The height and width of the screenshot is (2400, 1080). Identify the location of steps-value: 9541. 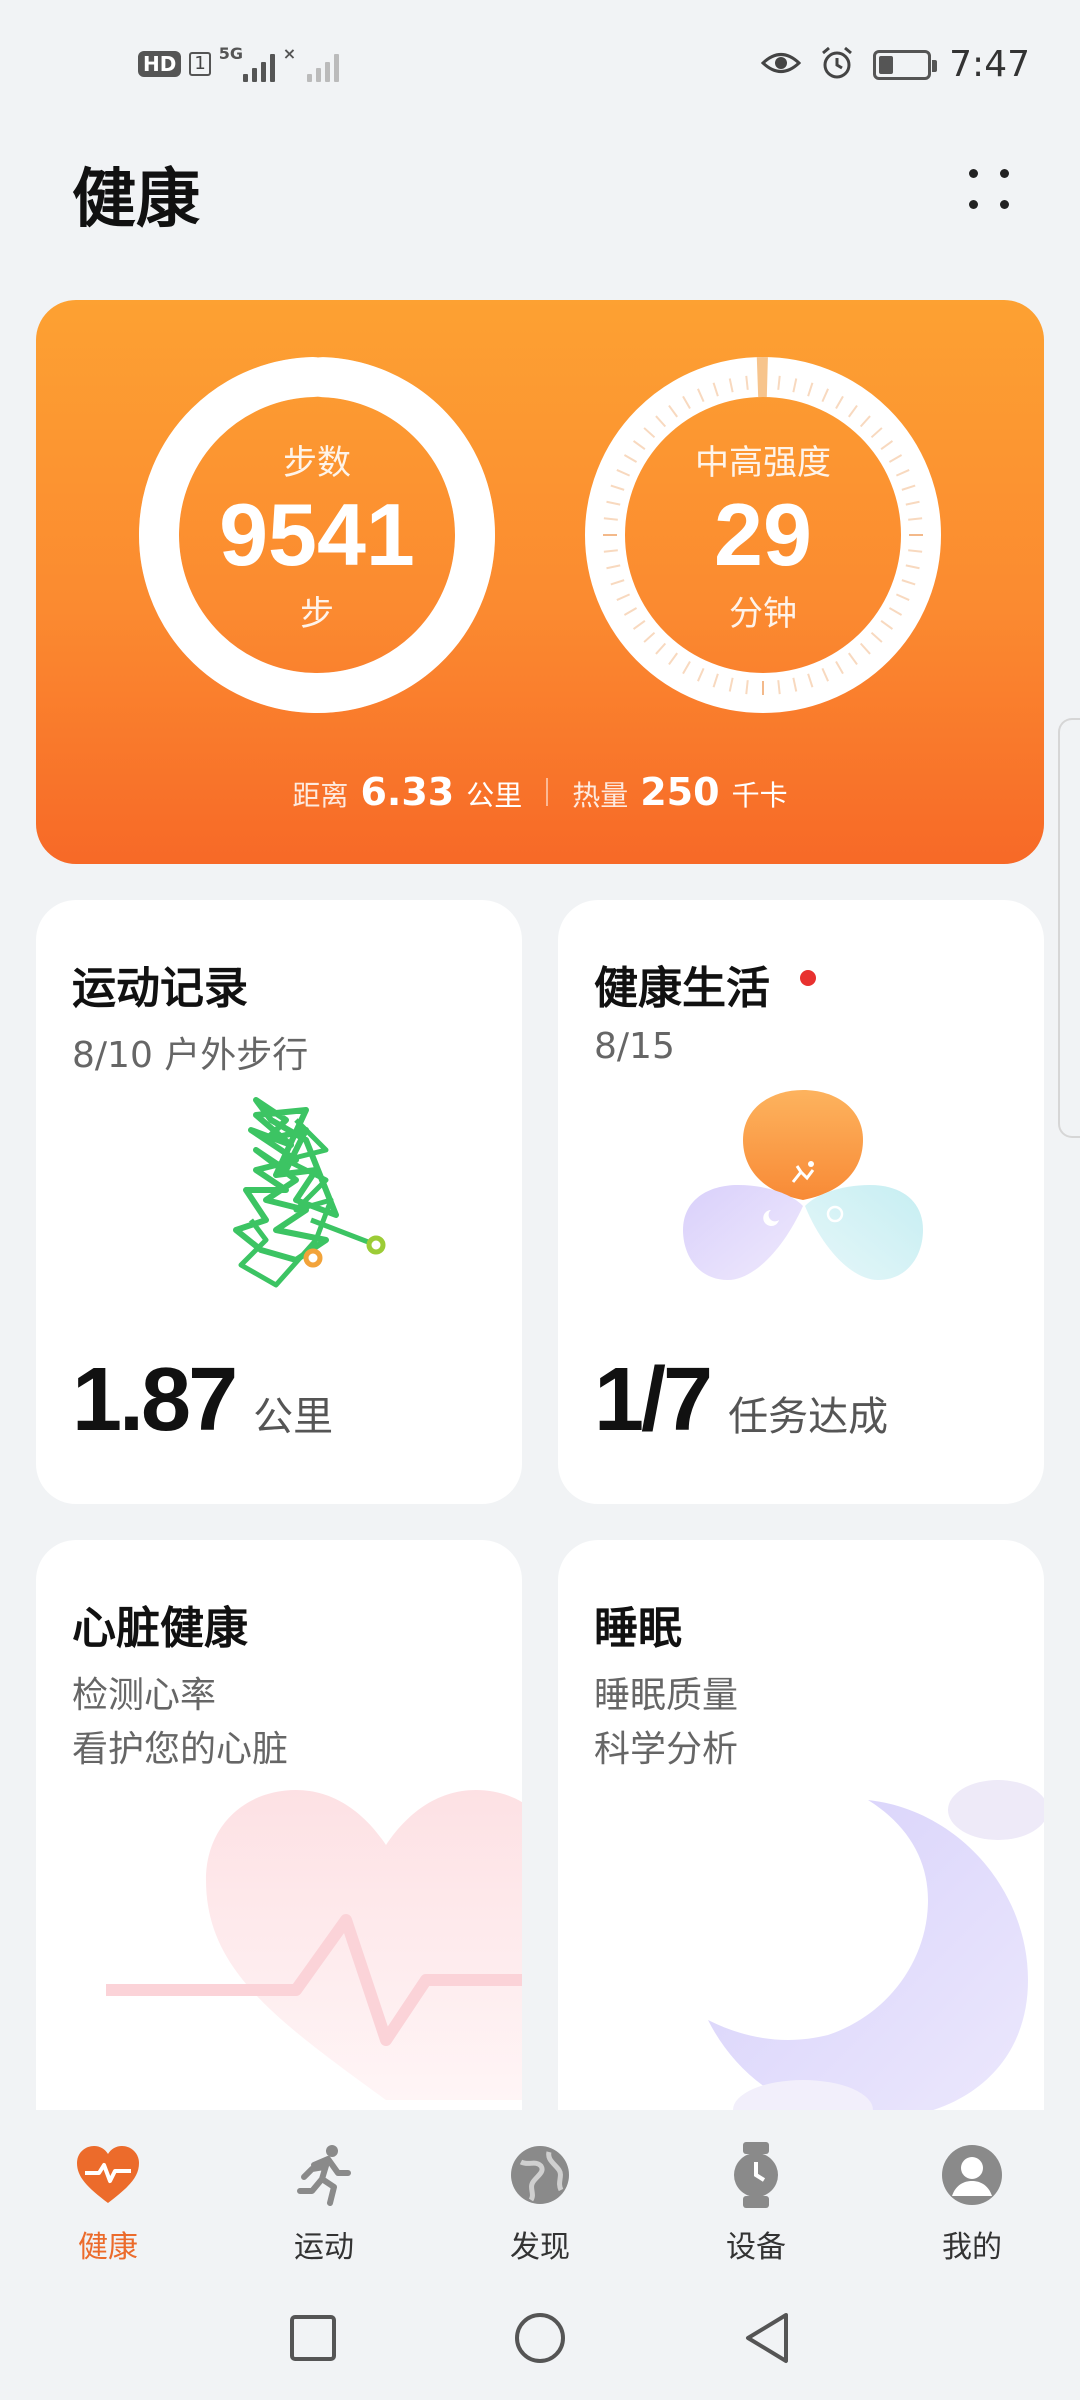
(317, 535).